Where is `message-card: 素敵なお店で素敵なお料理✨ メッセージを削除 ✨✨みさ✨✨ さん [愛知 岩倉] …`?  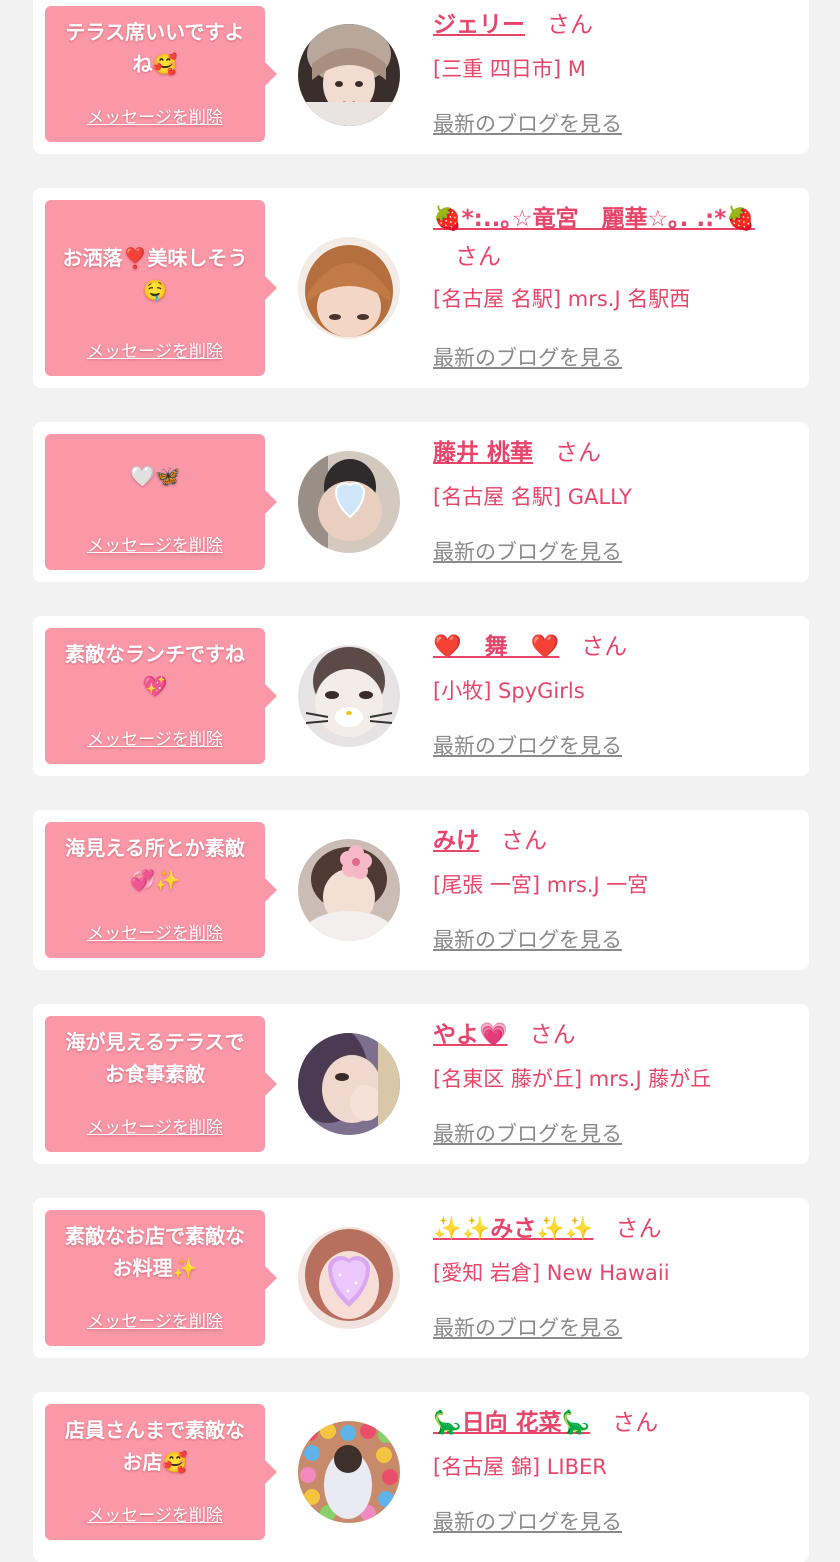 message-card: 素敵なお店で素敵なお料理✨ メッセージを削除 ✨✨みさ✨✨ さん [愛知 岩倉] … is located at coordinates (421, 1278).